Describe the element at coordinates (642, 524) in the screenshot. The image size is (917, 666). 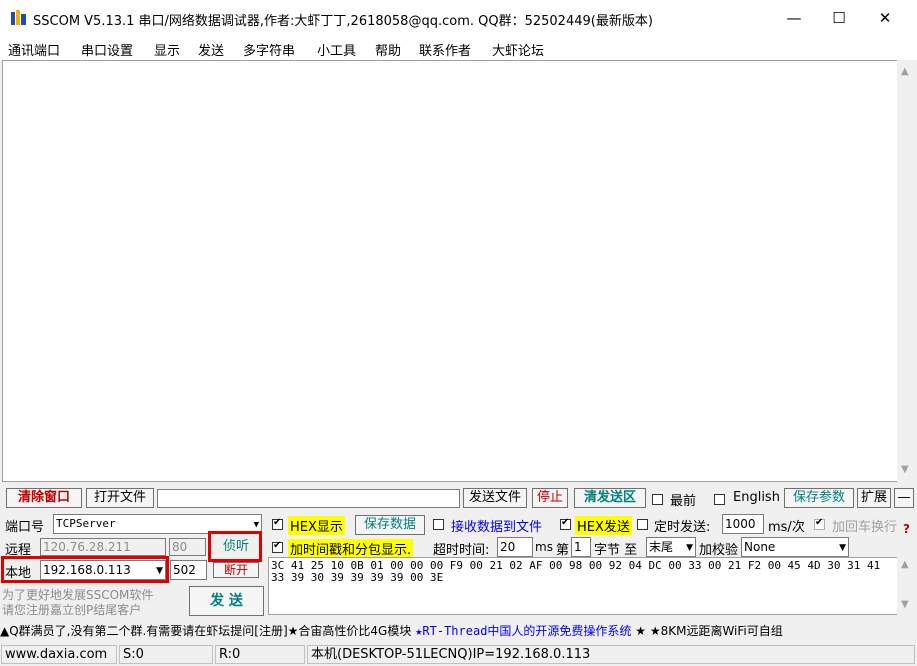
I see `timed-send-checkbox` at that location.